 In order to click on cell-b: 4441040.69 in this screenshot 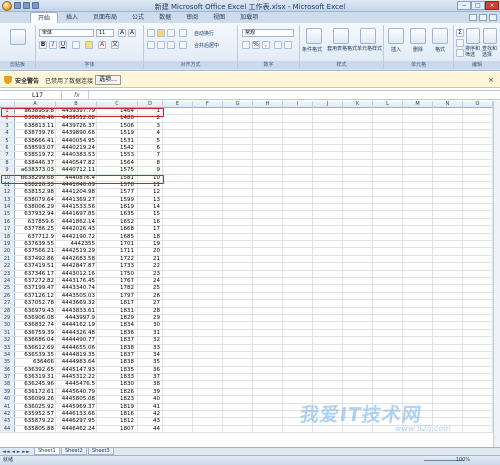, I will do `click(76, 185)`.